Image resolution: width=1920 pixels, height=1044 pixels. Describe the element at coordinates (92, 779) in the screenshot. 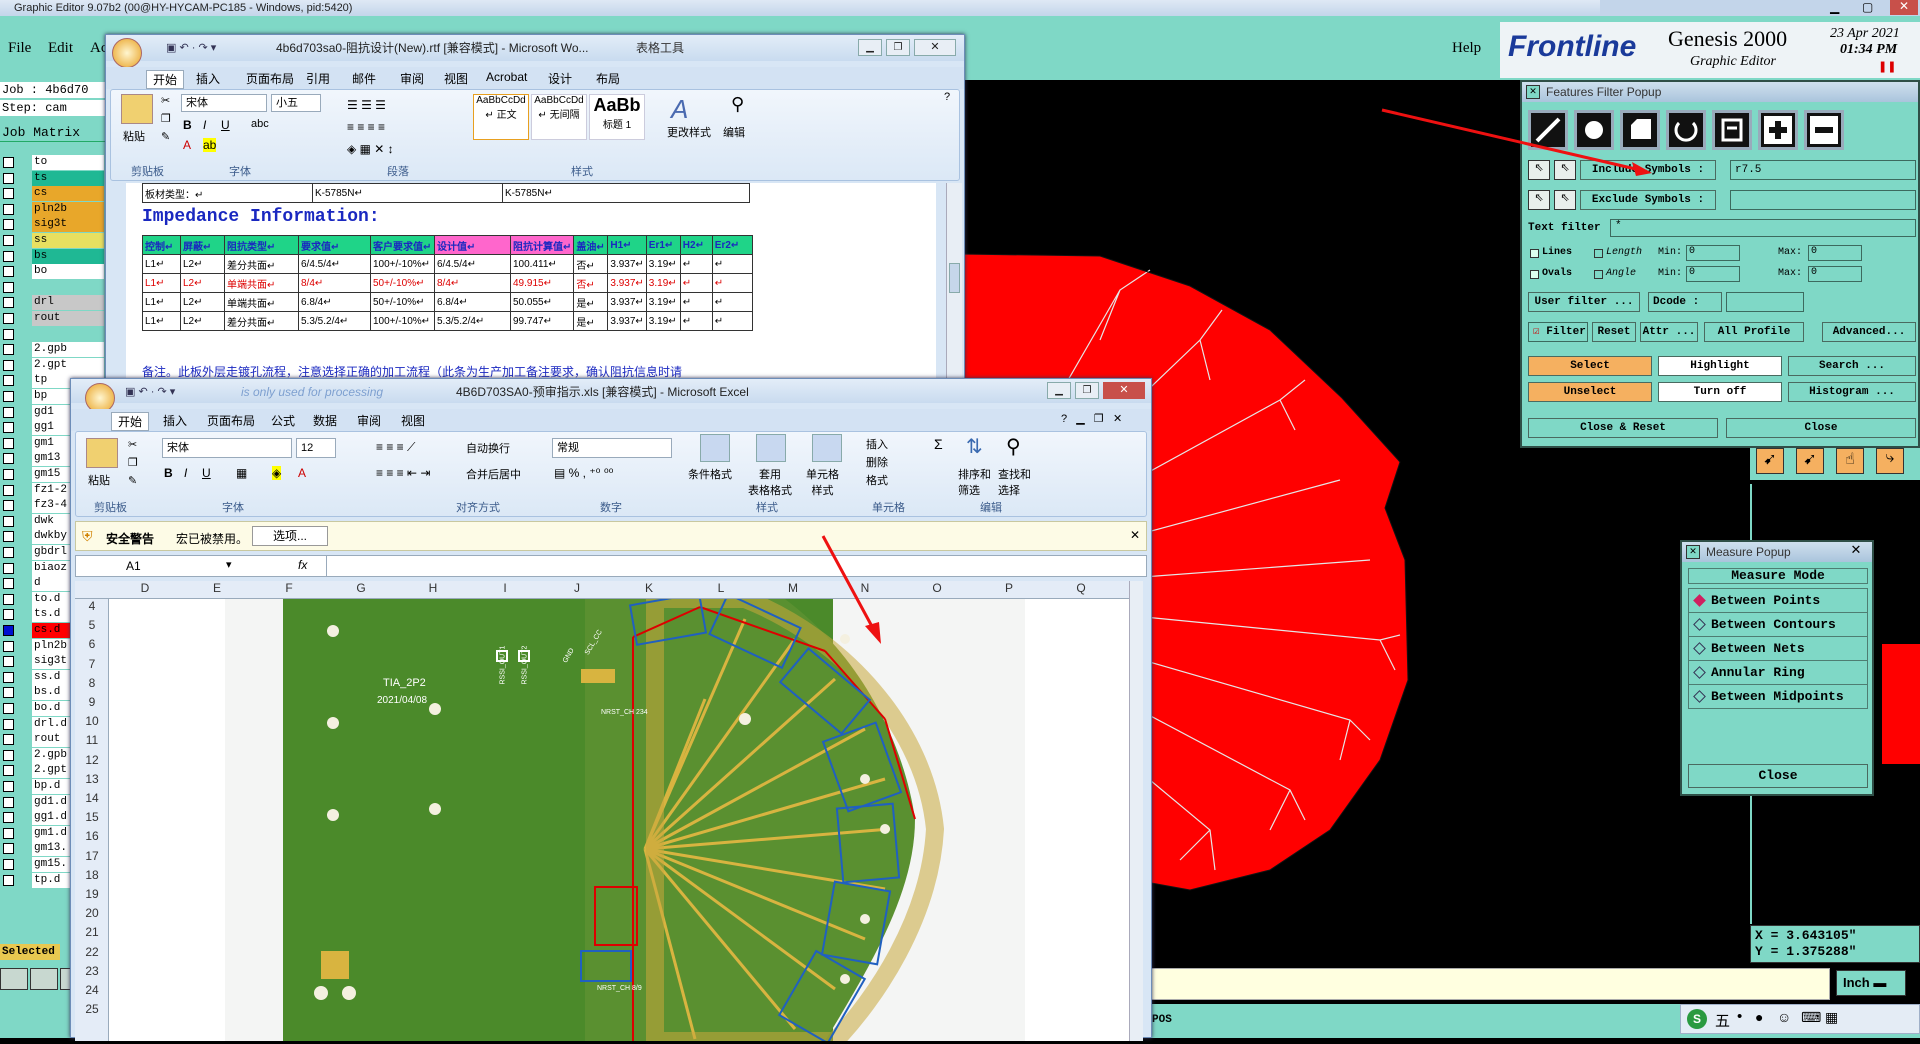

I see `row-header: 13` at that location.